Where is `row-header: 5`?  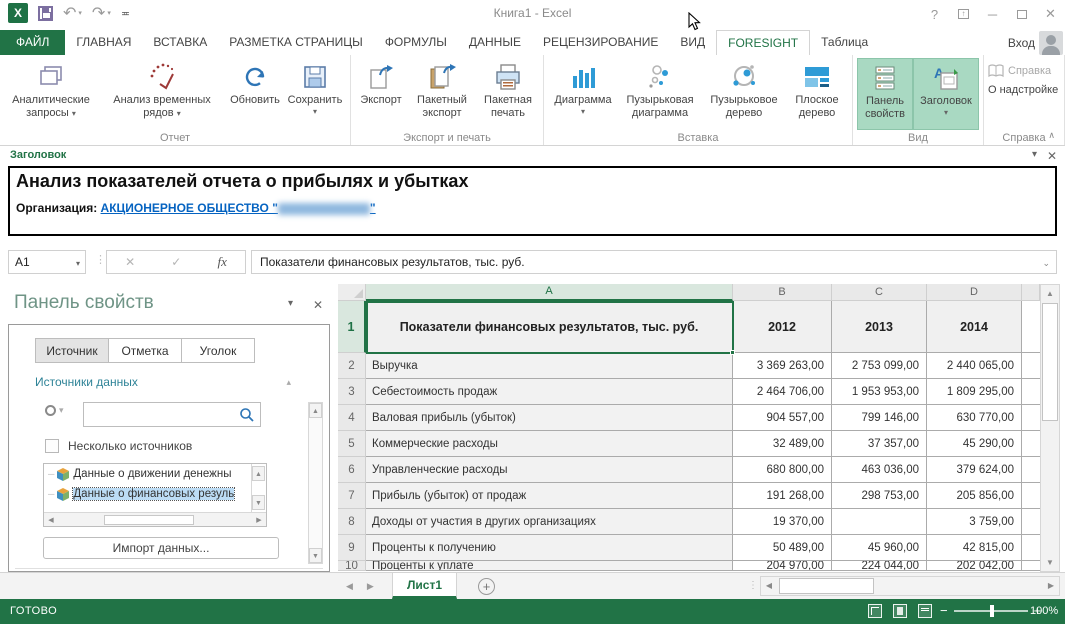
row-header: 5 is located at coordinates (352, 444).